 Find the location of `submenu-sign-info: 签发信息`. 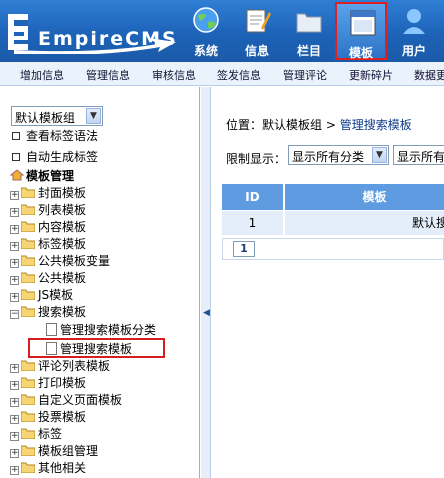

submenu-sign-info: 签发信息 is located at coordinates (239, 75).